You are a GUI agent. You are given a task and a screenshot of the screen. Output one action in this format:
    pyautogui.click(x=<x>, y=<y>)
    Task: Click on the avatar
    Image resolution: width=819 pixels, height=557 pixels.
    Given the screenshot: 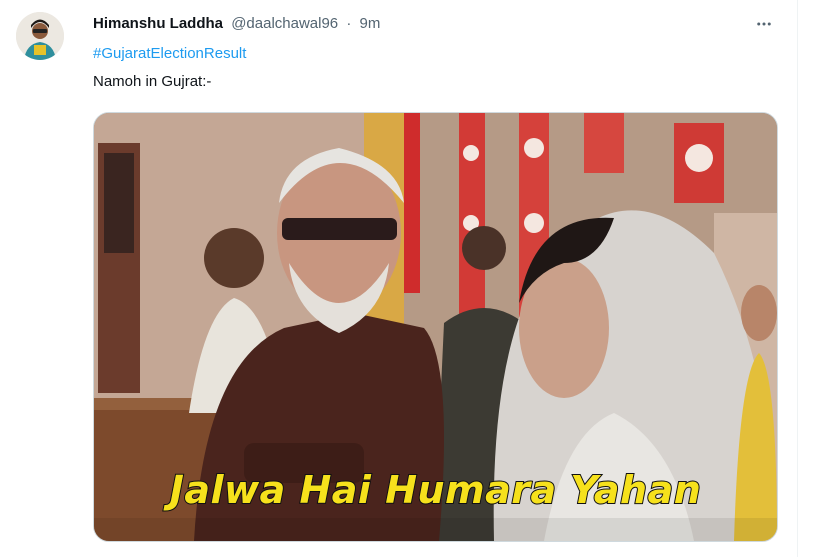 What is the action you would take?
    pyautogui.click(x=40, y=36)
    